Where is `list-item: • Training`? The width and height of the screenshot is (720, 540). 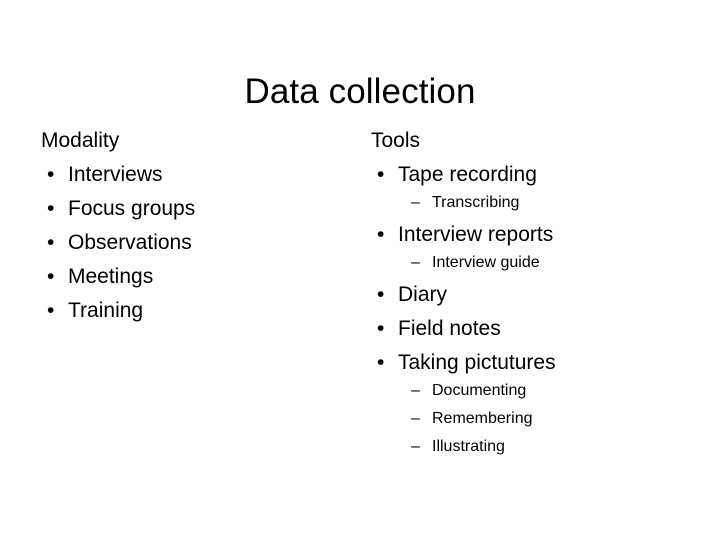
list-item: • Training is located at coordinates (191, 310).